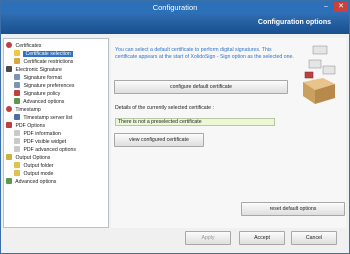 This screenshot has height=254, width=350. What do you see at coordinates (9, 125) in the screenshot?
I see `pdf-icon` at bounding box center [9, 125].